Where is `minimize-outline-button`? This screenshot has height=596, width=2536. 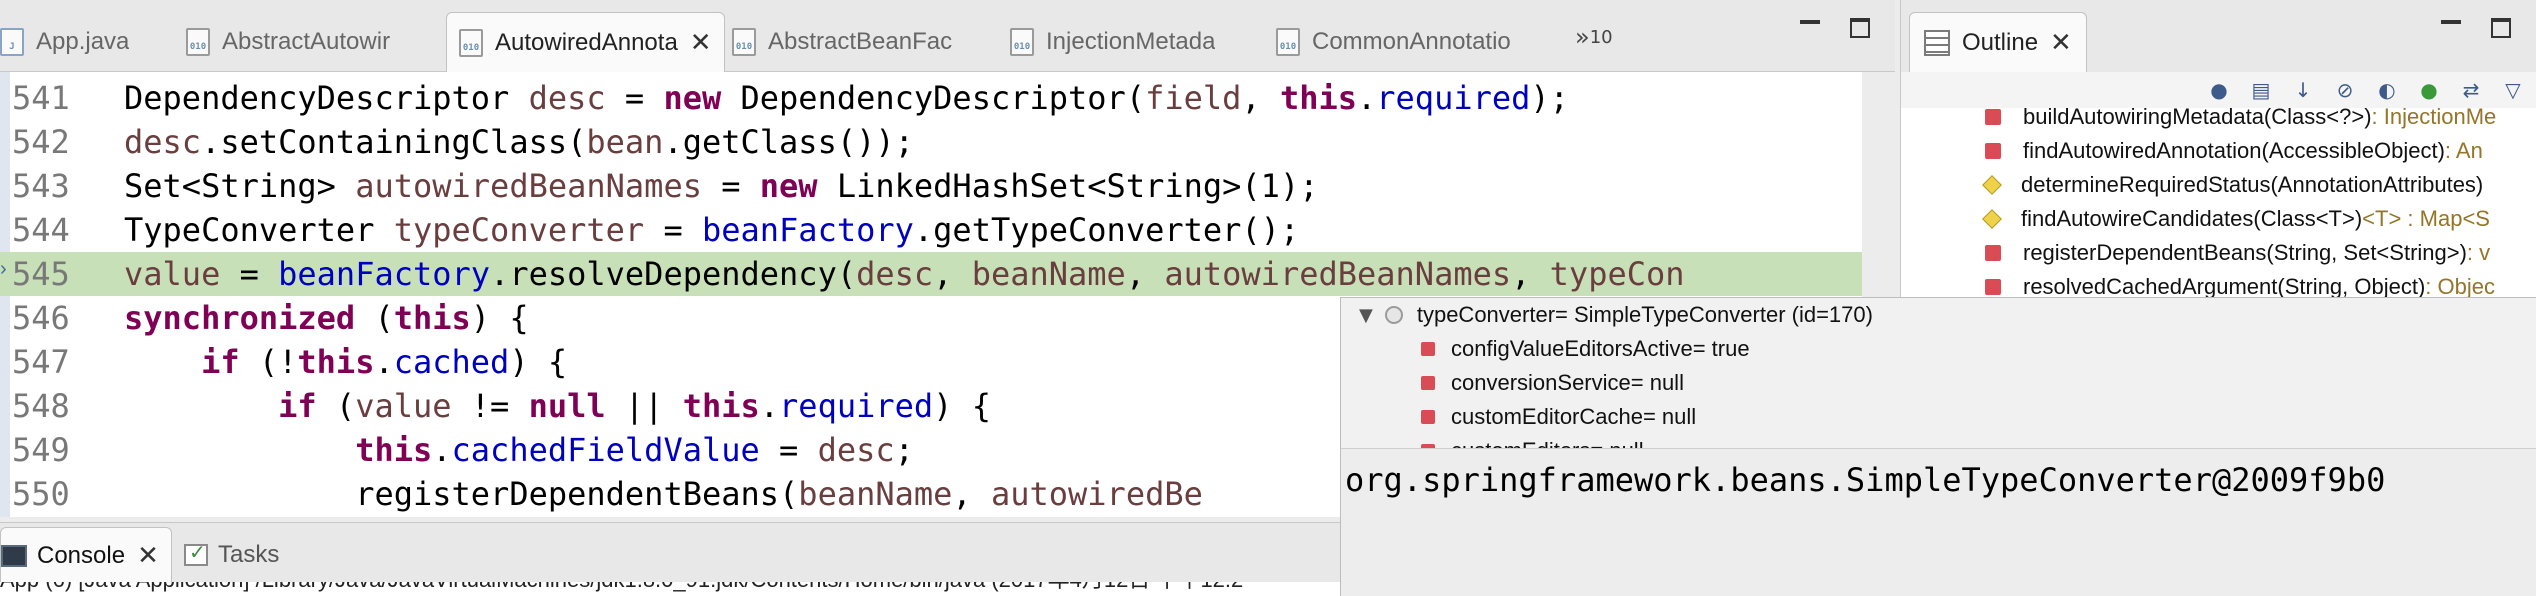 minimize-outline-button is located at coordinates (2451, 28).